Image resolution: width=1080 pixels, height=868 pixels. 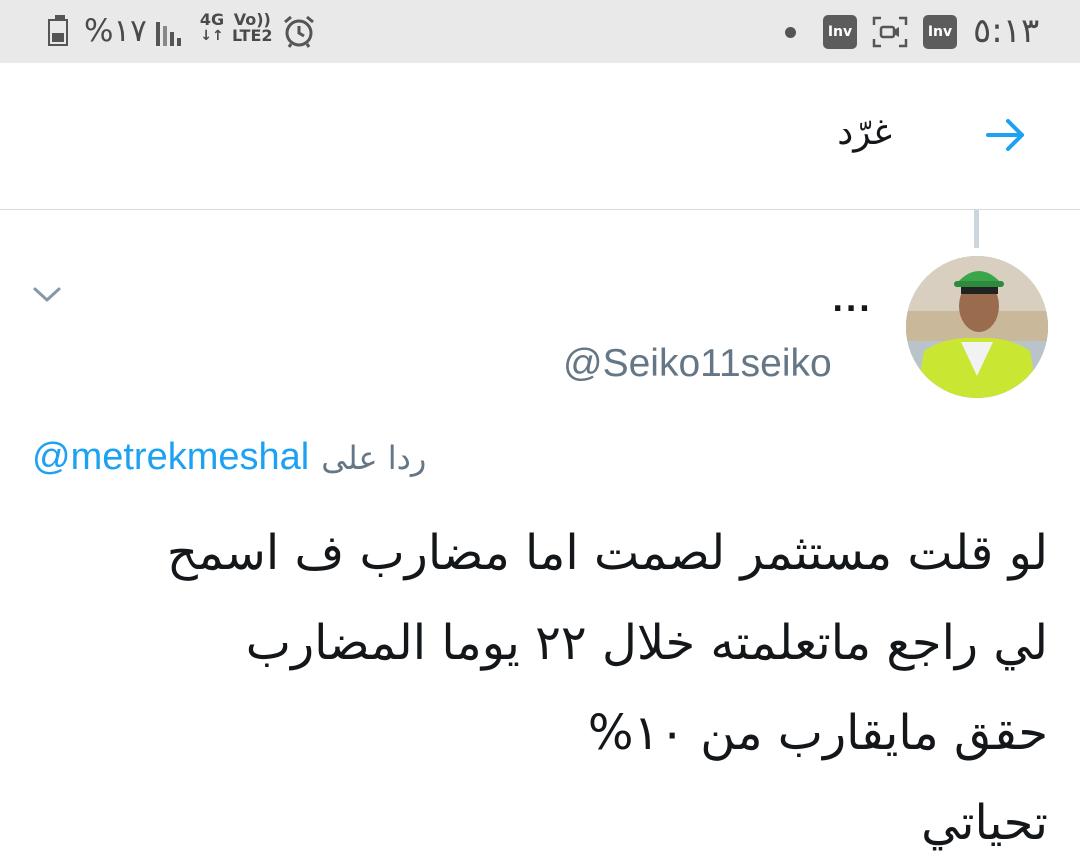 I want to click on notification-dot-icon, so click(x=790, y=32).